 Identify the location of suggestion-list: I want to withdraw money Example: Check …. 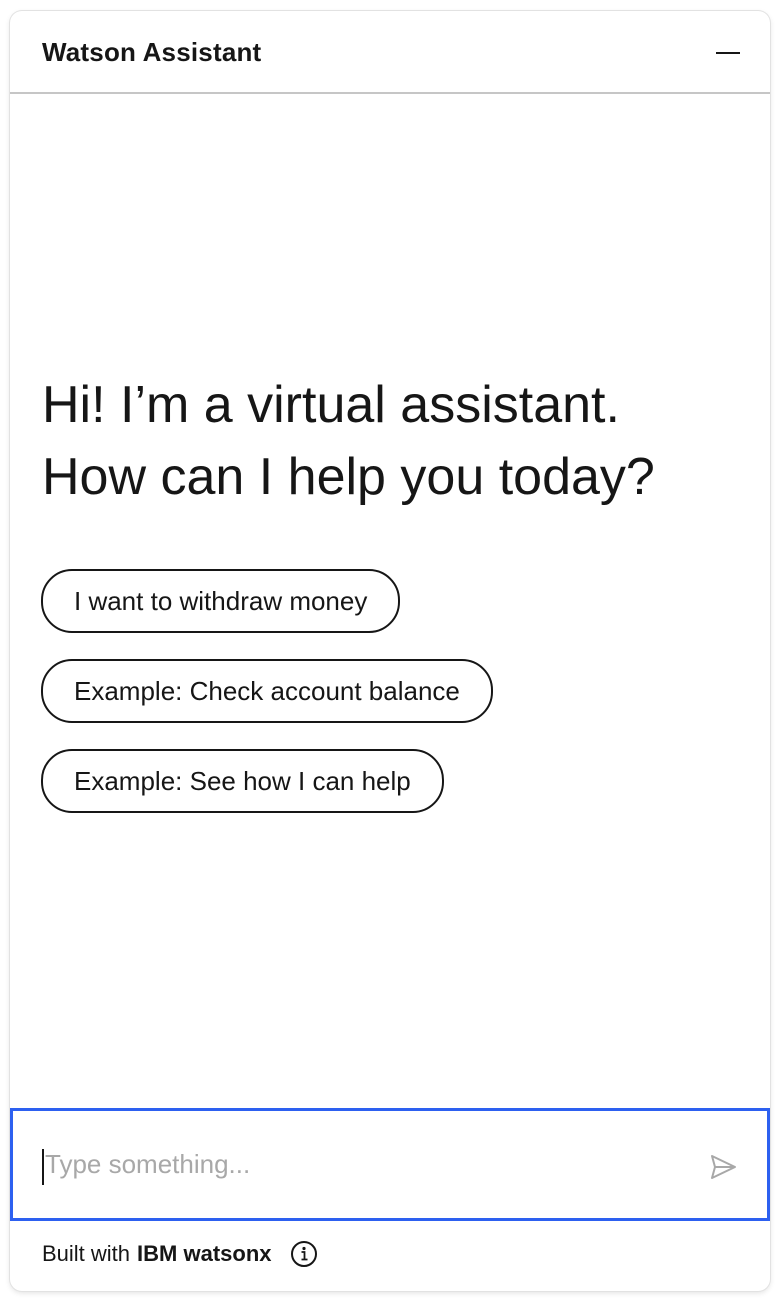
(267, 704).